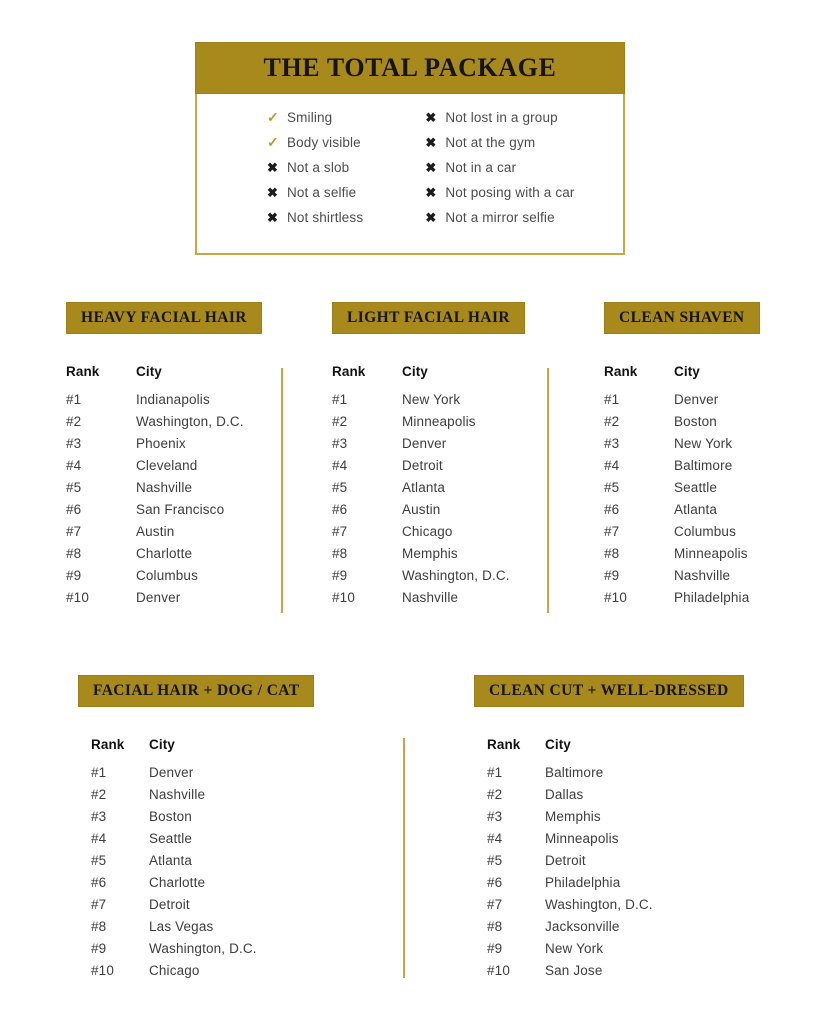 This screenshot has height=1024, width=823. What do you see at coordinates (404, 858) in the screenshot?
I see `column-divider` at bounding box center [404, 858].